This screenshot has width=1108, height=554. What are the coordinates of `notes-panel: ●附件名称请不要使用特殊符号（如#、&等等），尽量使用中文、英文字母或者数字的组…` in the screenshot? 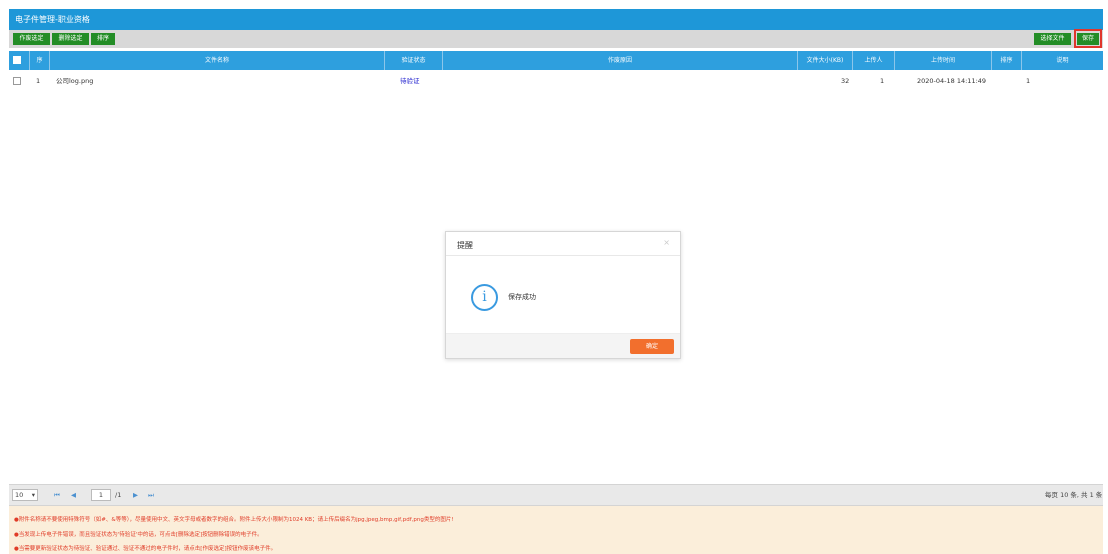 It's located at (556, 530).